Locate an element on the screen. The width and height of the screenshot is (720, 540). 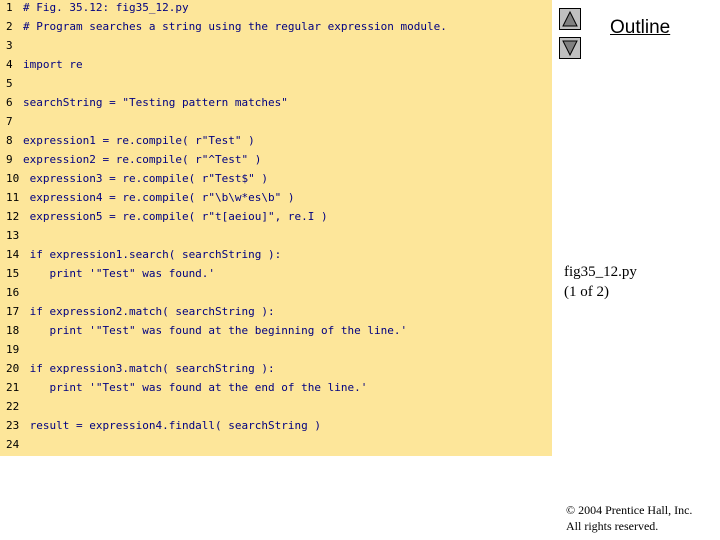
line-number: 16 is located at coordinates (13, 292).